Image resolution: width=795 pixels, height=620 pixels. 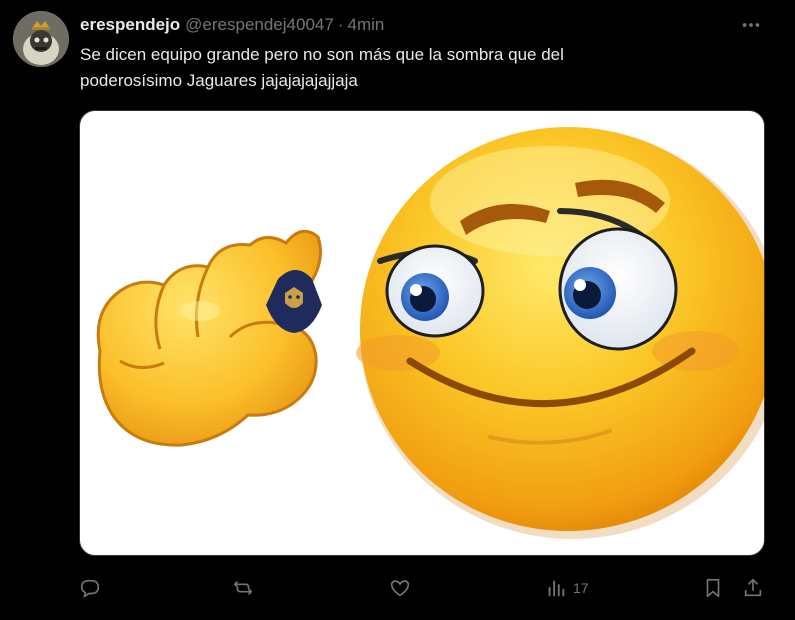 What do you see at coordinates (581, 588) in the screenshot?
I see `views-count: 17` at bounding box center [581, 588].